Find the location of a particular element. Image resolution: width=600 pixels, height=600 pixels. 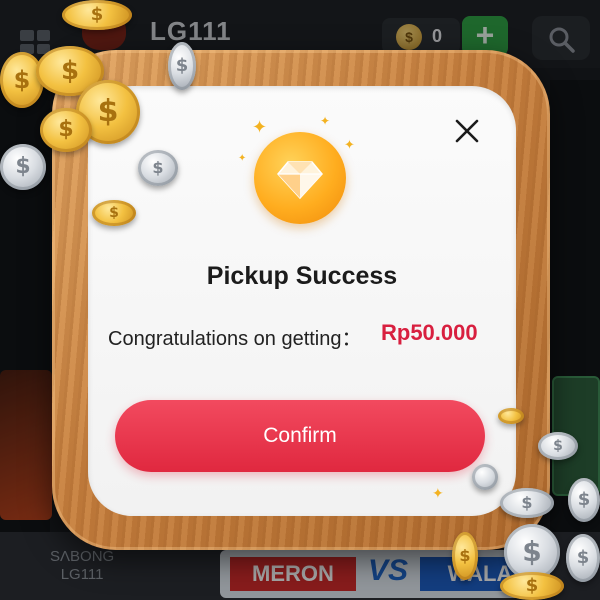

reward-badge is located at coordinates (300, 178).